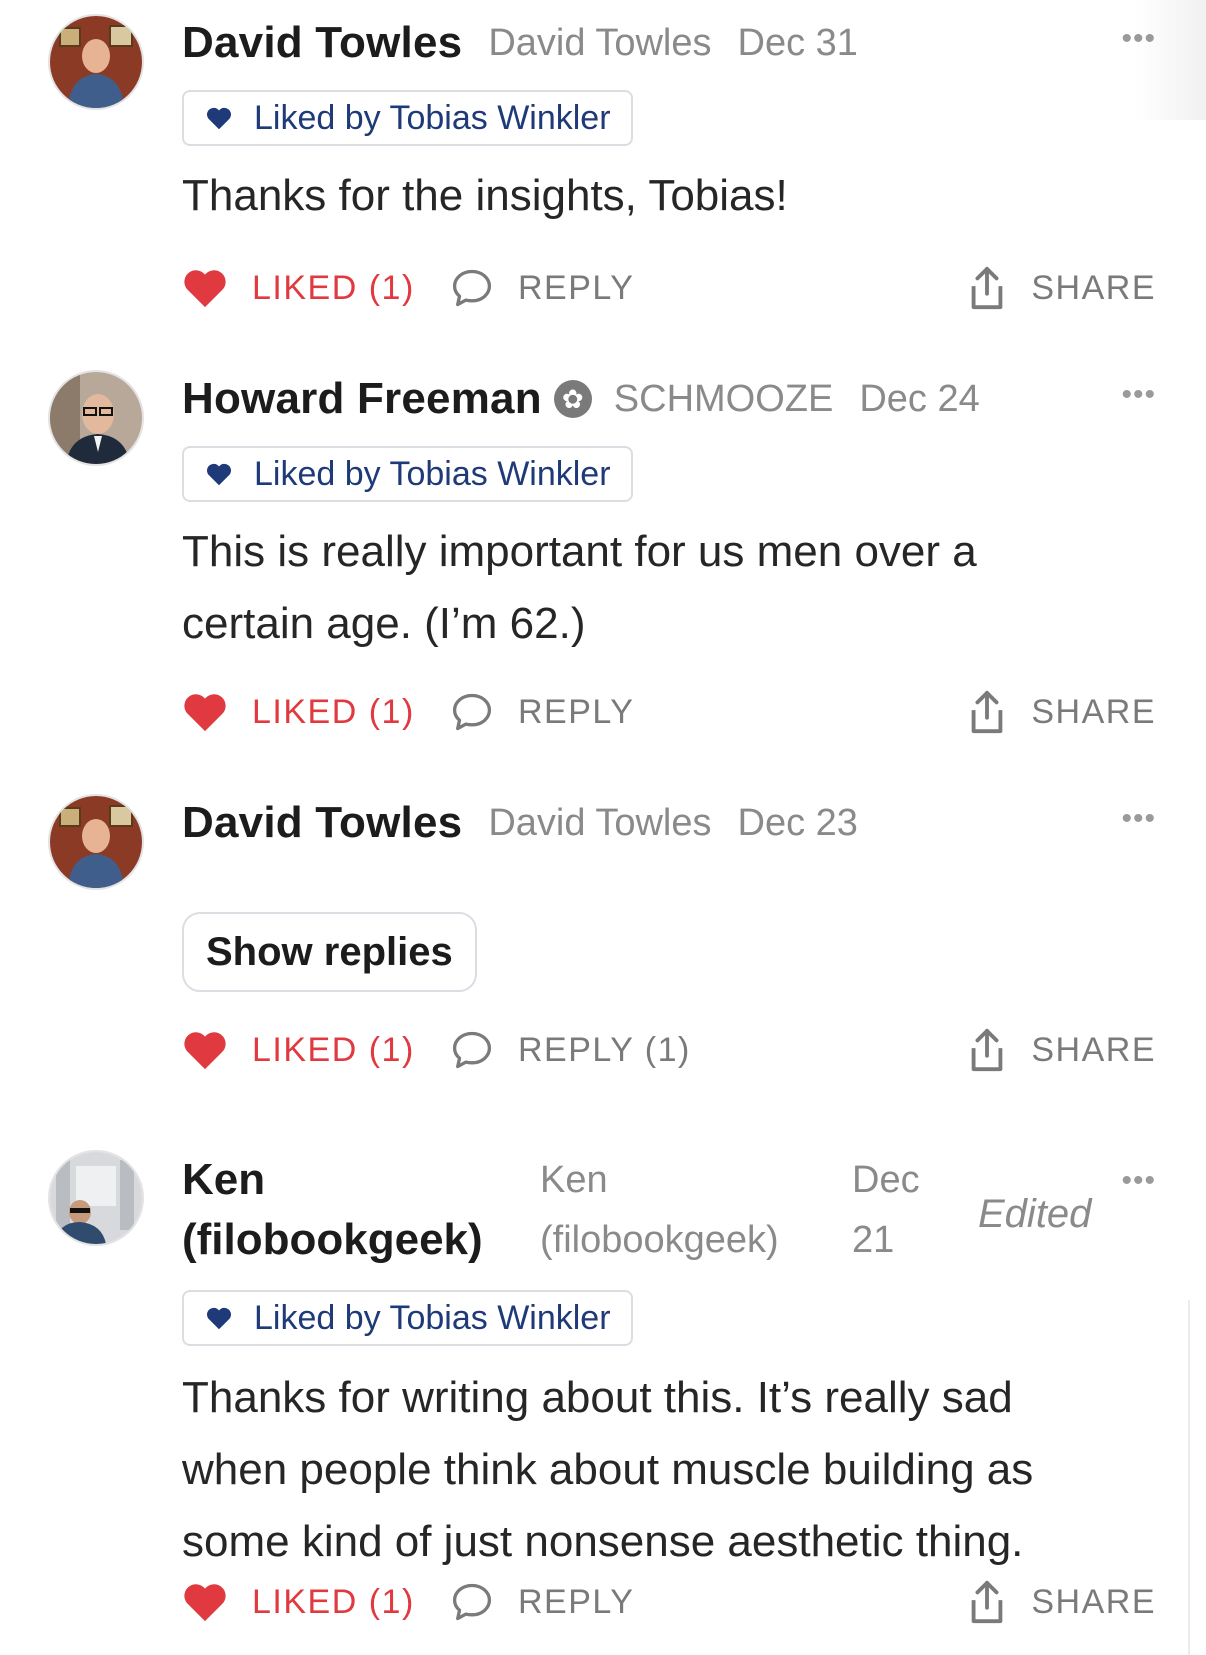 This screenshot has height=1655, width=1206. What do you see at coordinates (919, 399) in the screenshot?
I see `comment-date: Dec 24` at bounding box center [919, 399].